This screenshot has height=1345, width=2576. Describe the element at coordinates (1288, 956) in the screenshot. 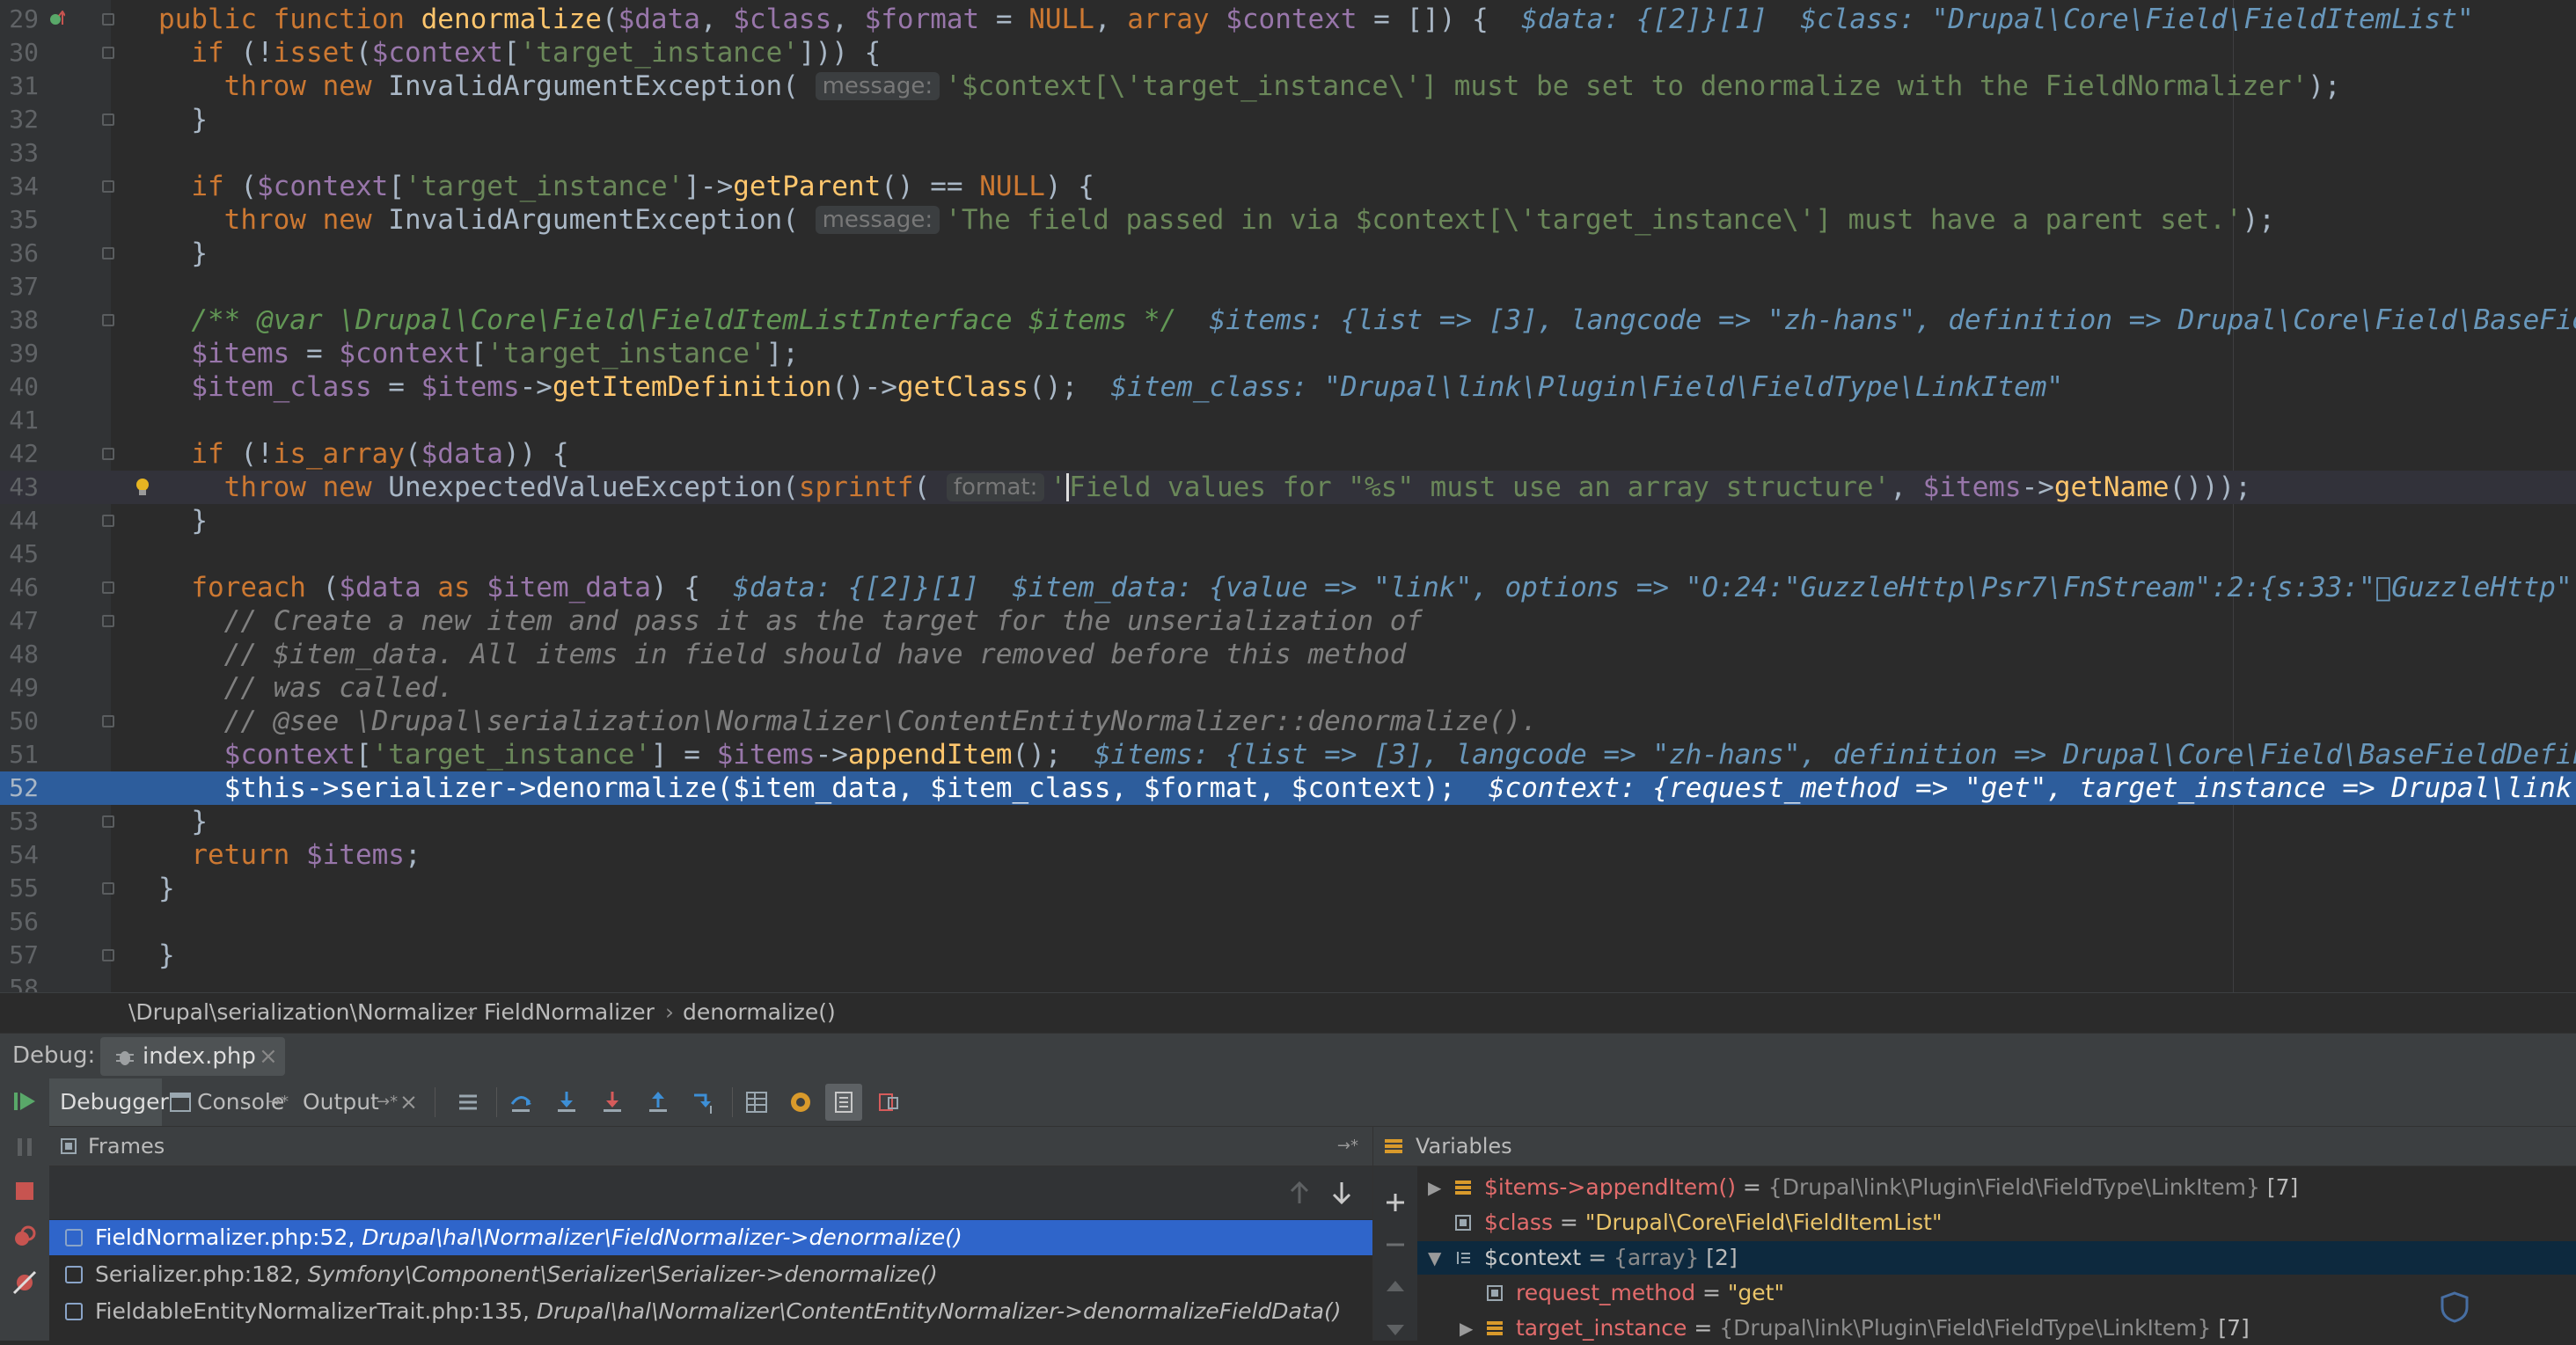

I see `code-line: 57}` at that location.